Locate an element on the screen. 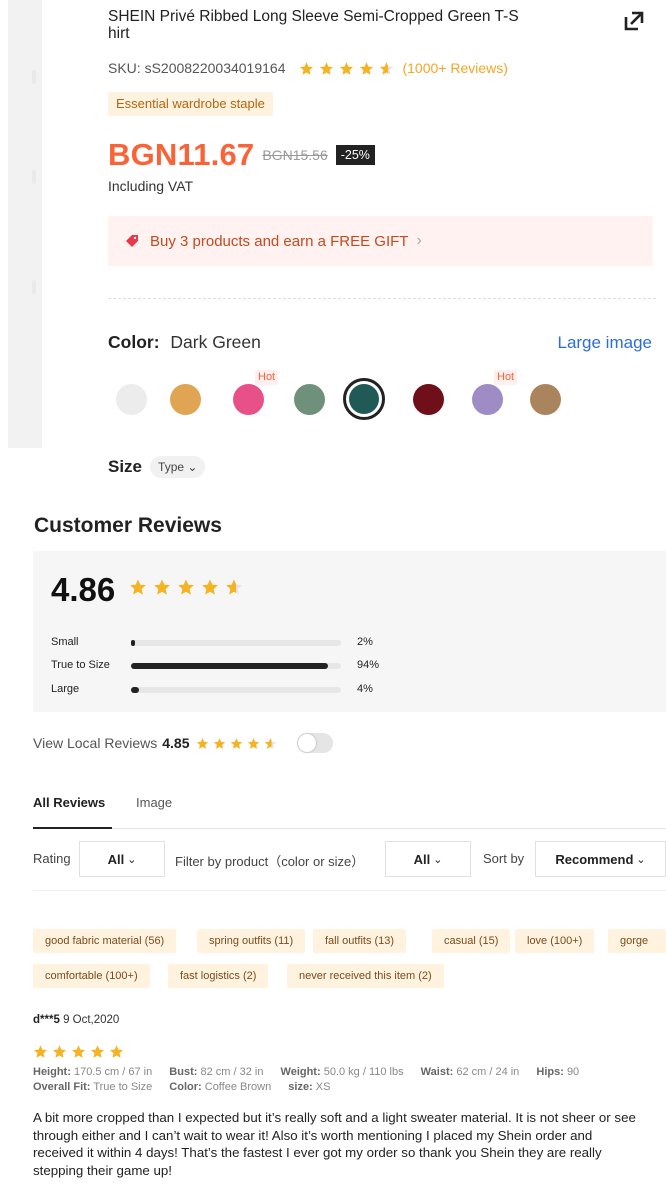 The height and width of the screenshot is (1202, 666). price-row: BGN11.67 BGN15.56 -25% is located at coordinates (241, 154).